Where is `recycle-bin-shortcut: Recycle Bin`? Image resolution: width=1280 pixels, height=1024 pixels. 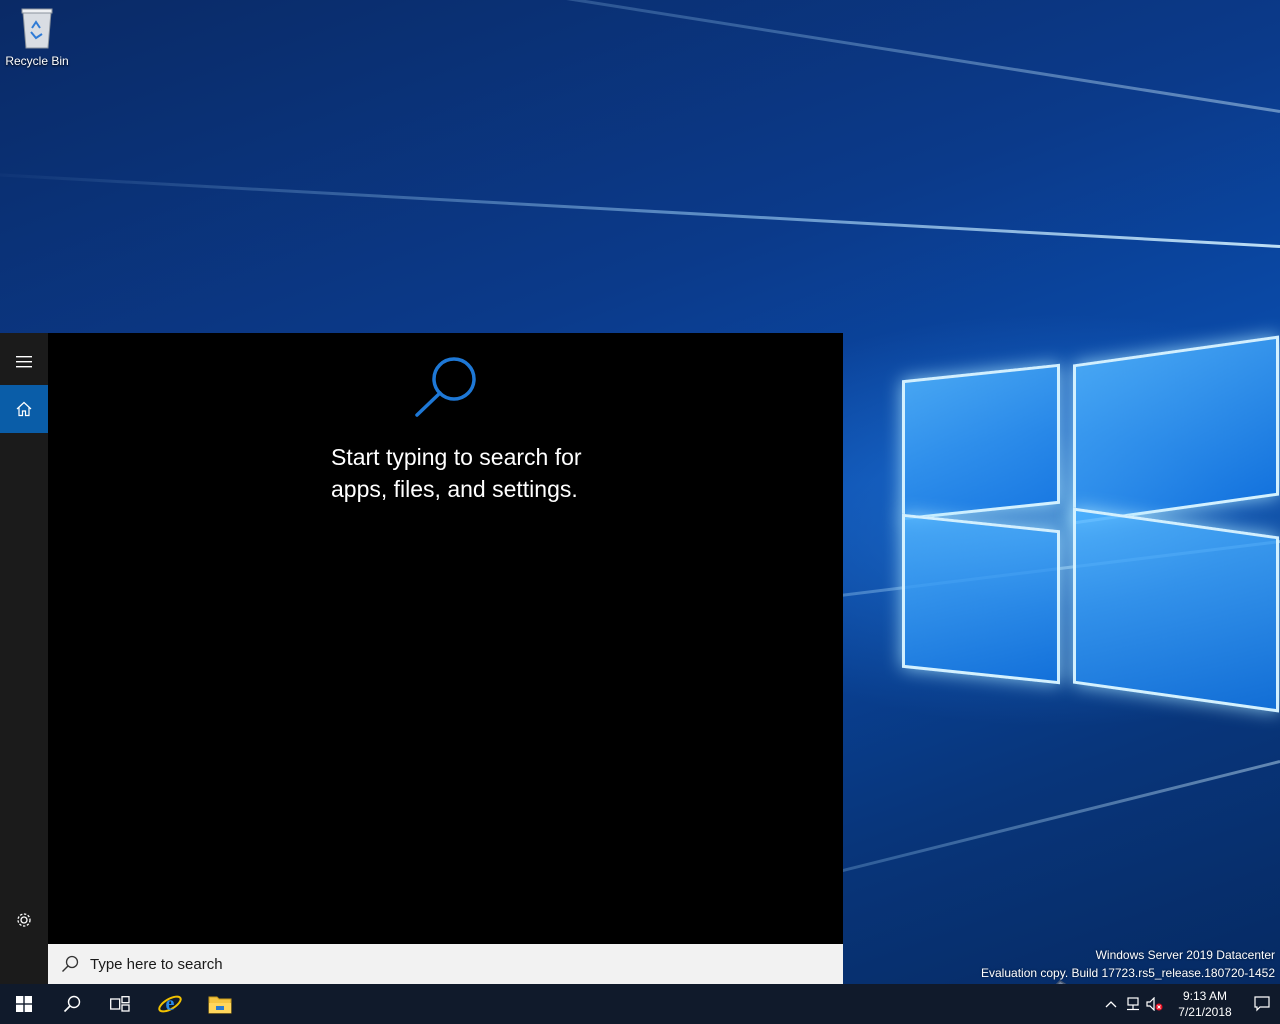 recycle-bin-shortcut: Recycle Bin is located at coordinates (37, 37).